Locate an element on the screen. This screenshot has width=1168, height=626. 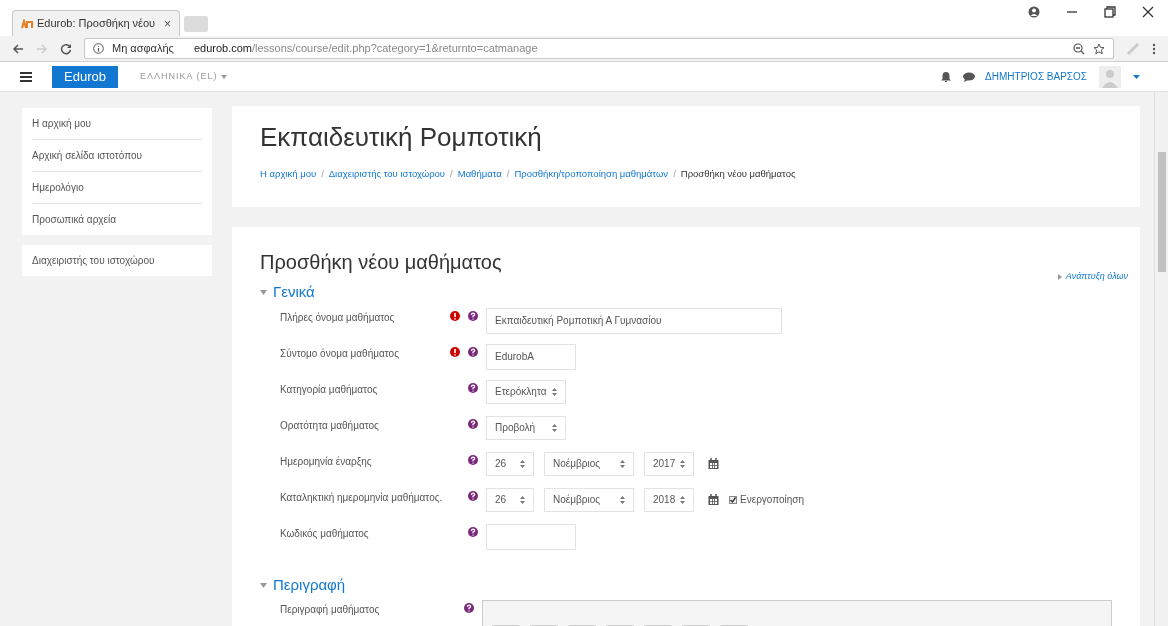
tab-title: Edurob: Προσθήκη νέου is located at coordinates (97, 24).